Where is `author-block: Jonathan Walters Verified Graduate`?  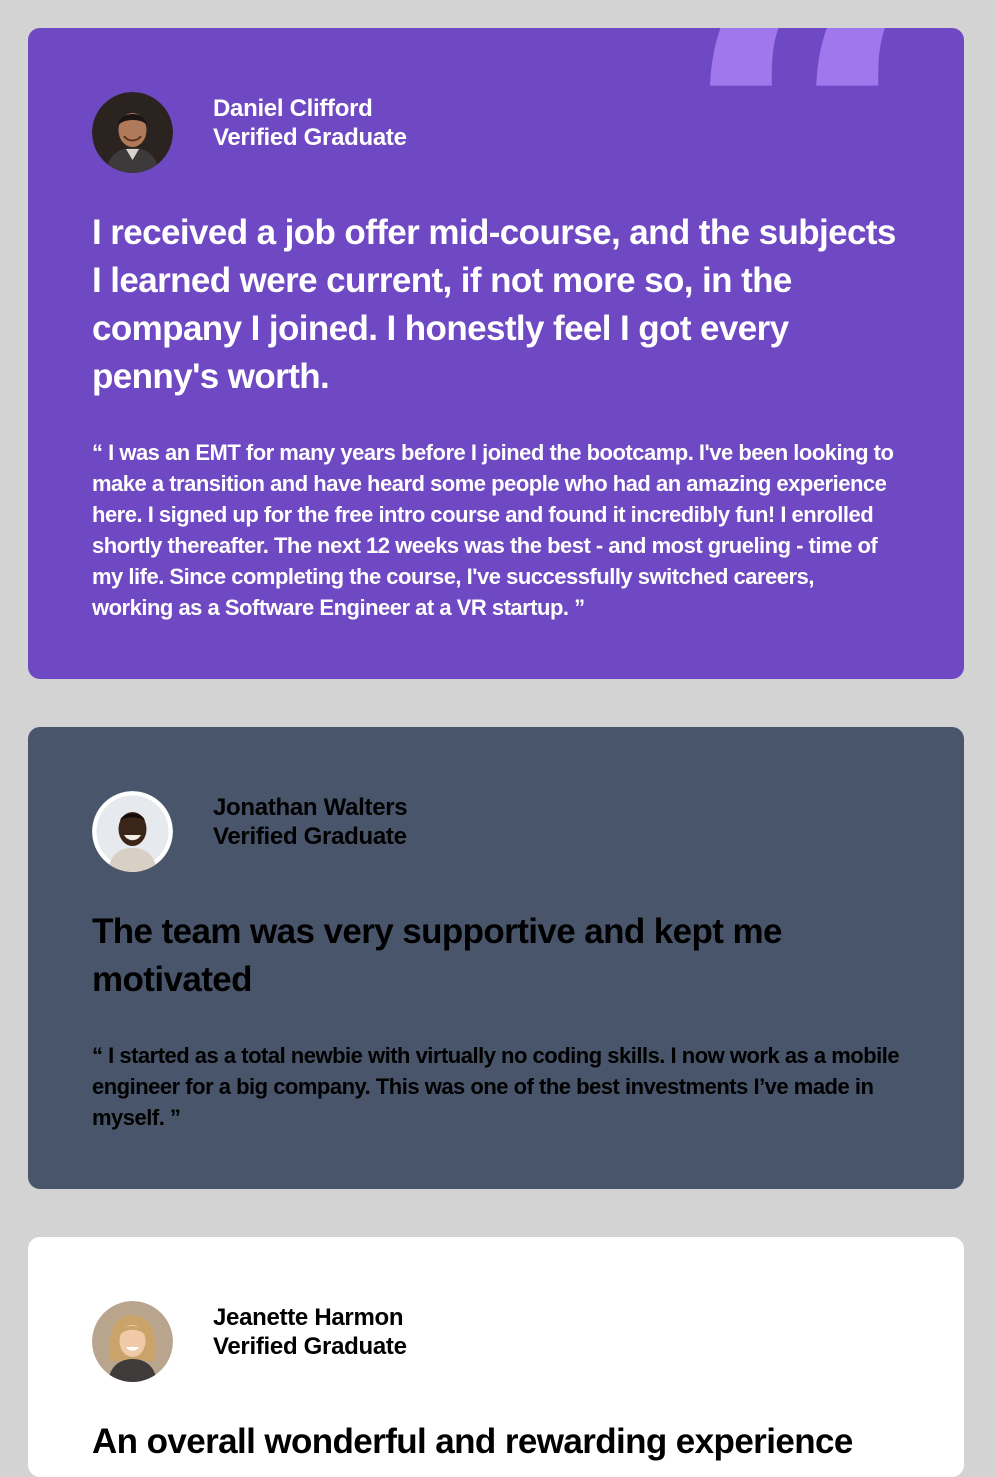
author-block: Jonathan Walters Verified Graduate is located at coordinates (496, 831).